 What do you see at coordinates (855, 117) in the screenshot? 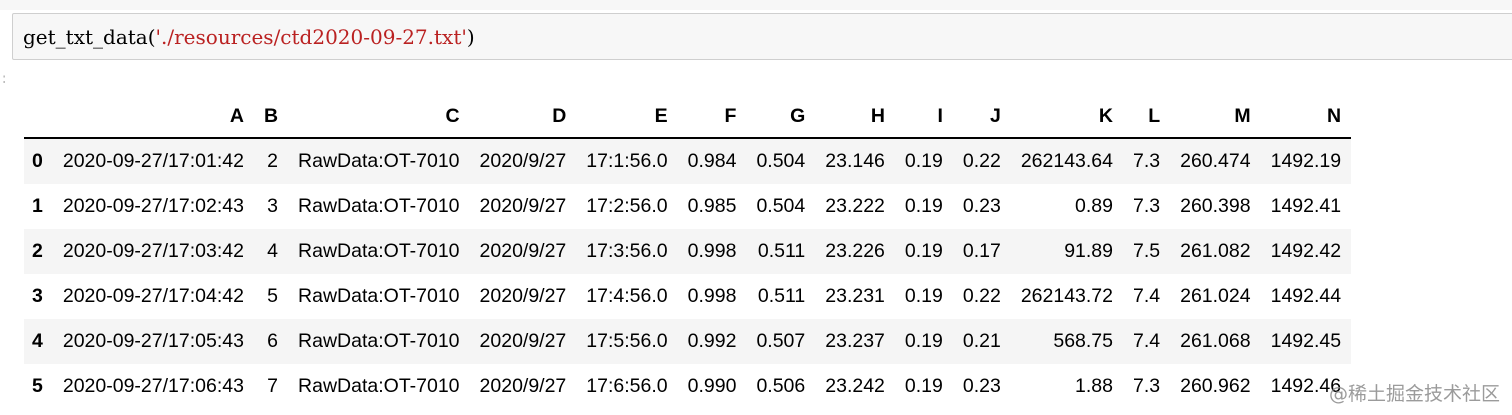
I see `column-header: H` at bounding box center [855, 117].